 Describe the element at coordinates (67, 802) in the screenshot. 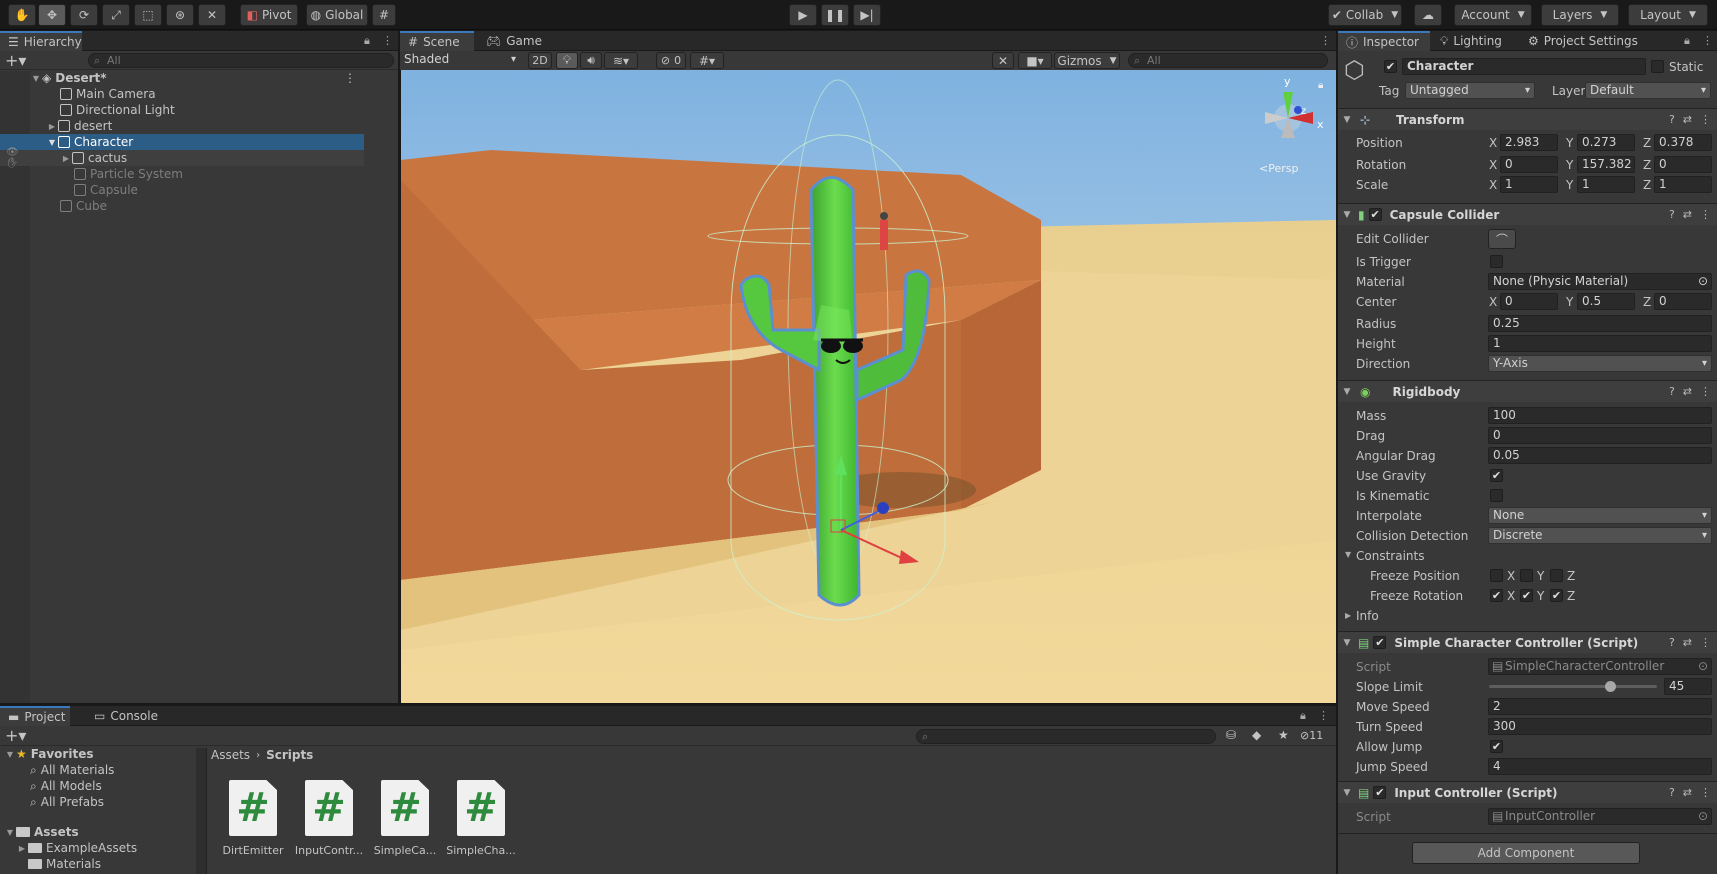

I see `favorite-item-all-prefabs: ⌕ All Prefabs` at that location.